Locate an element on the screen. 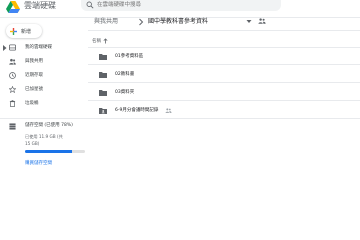 The image size is (360, 240). sidebar-item-recent: 近期存取 is located at coordinates (43, 76).